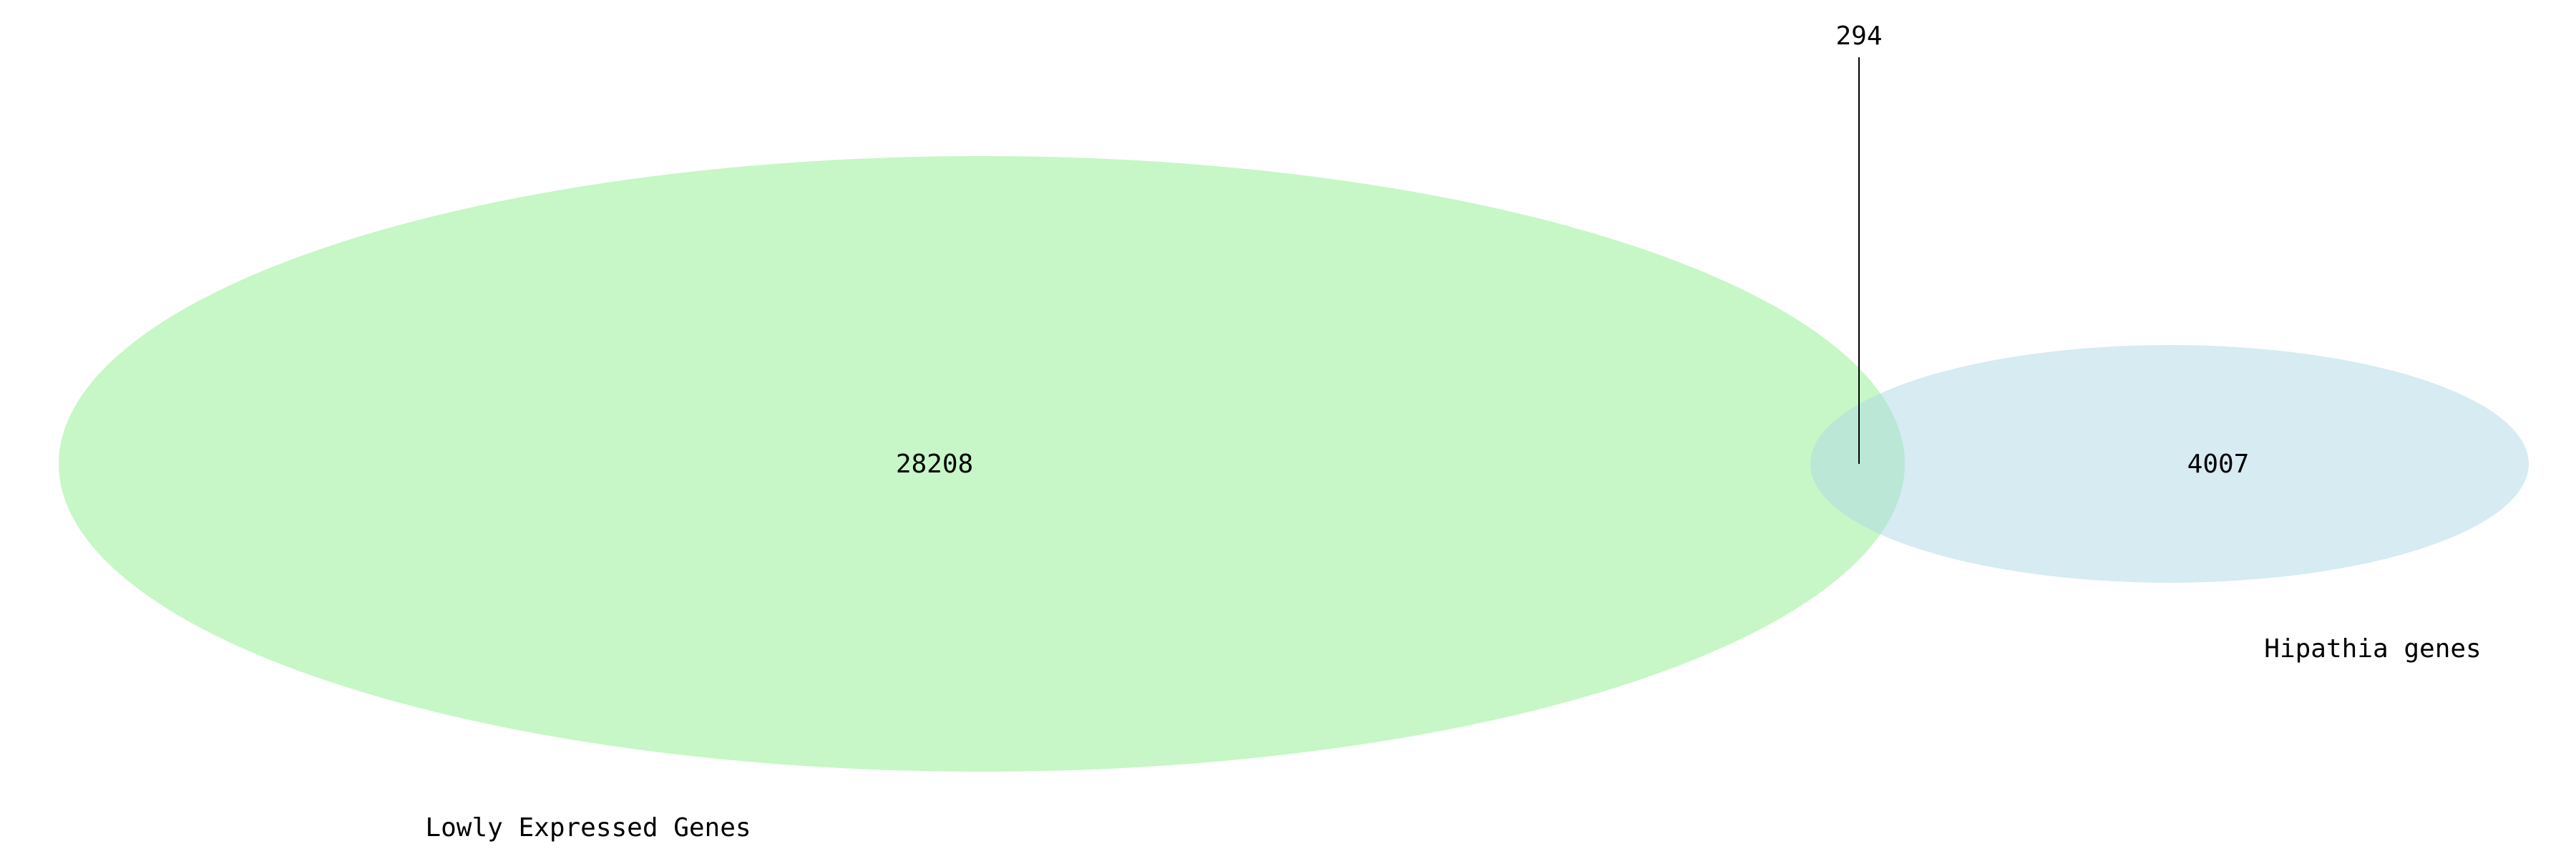 The width and height of the screenshot is (2576, 859). Describe the element at coordinates (934, 464) in the screenshot. I see `set-lowly-expressed-genes-only-count: 28208` at that location.